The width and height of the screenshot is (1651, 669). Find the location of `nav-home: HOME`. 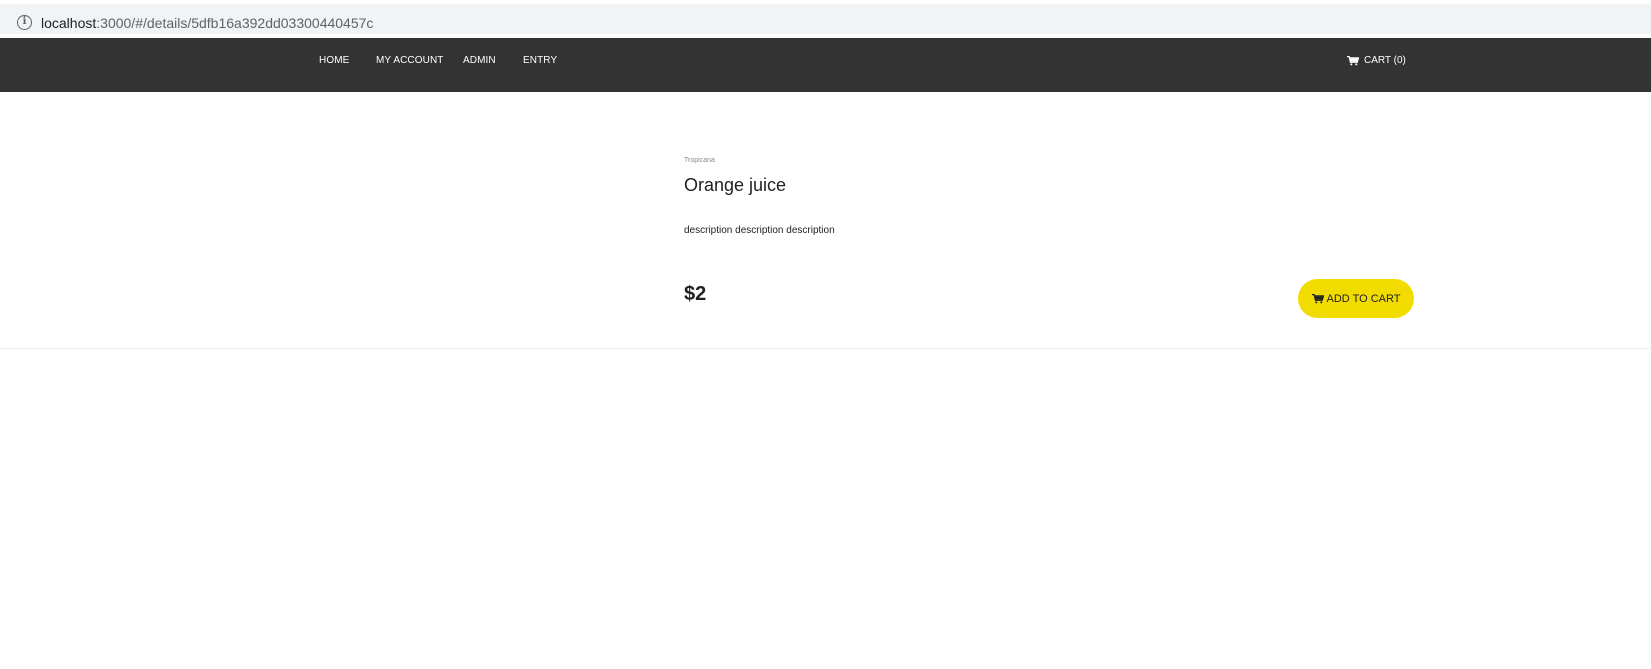

nav-home: HOME is located at coordinates (334, 61).